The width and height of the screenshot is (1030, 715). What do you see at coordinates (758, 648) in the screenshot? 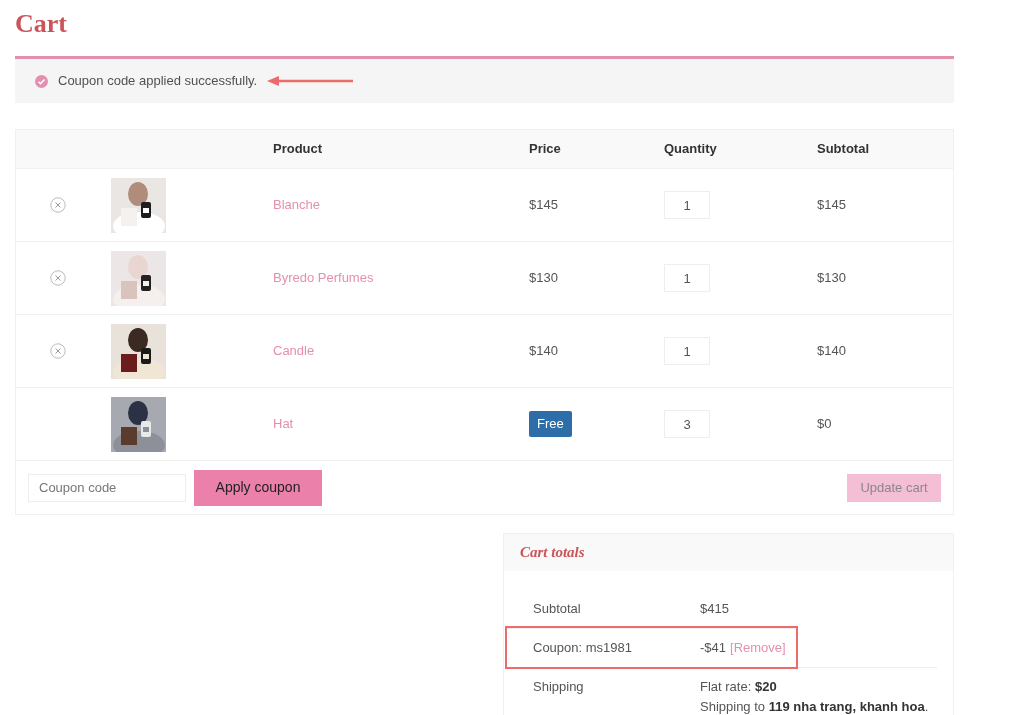
I see `remove-link: [Remove]` at bounding box center [758, 648].